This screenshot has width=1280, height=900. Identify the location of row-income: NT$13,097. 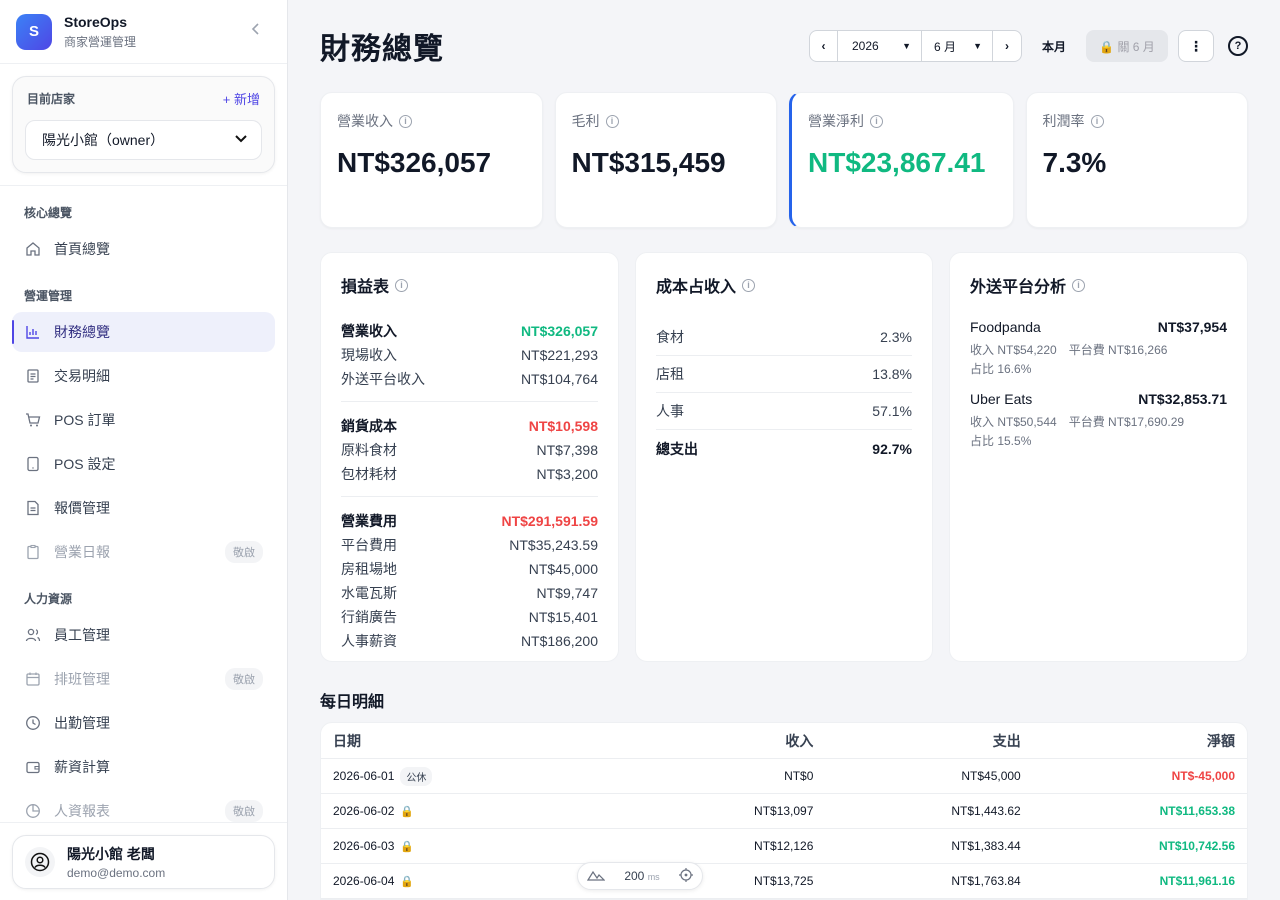
(784, 811).